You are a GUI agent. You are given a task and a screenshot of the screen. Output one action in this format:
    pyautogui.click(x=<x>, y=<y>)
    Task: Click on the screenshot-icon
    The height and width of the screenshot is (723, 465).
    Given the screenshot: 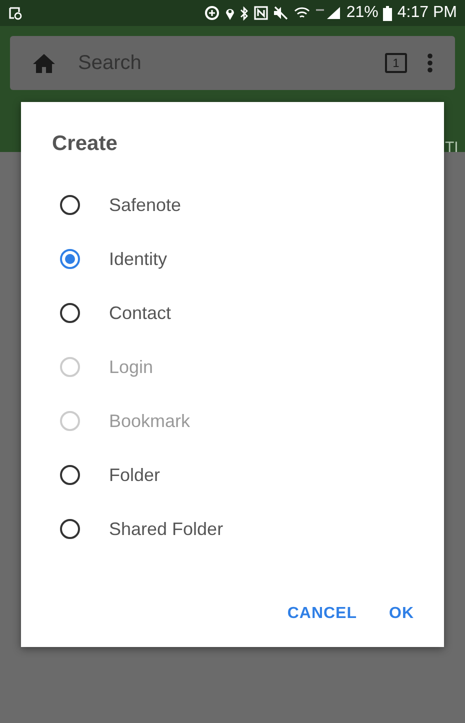 What is the action you would take?
    pyautogui.click(x=15, y=13)
    